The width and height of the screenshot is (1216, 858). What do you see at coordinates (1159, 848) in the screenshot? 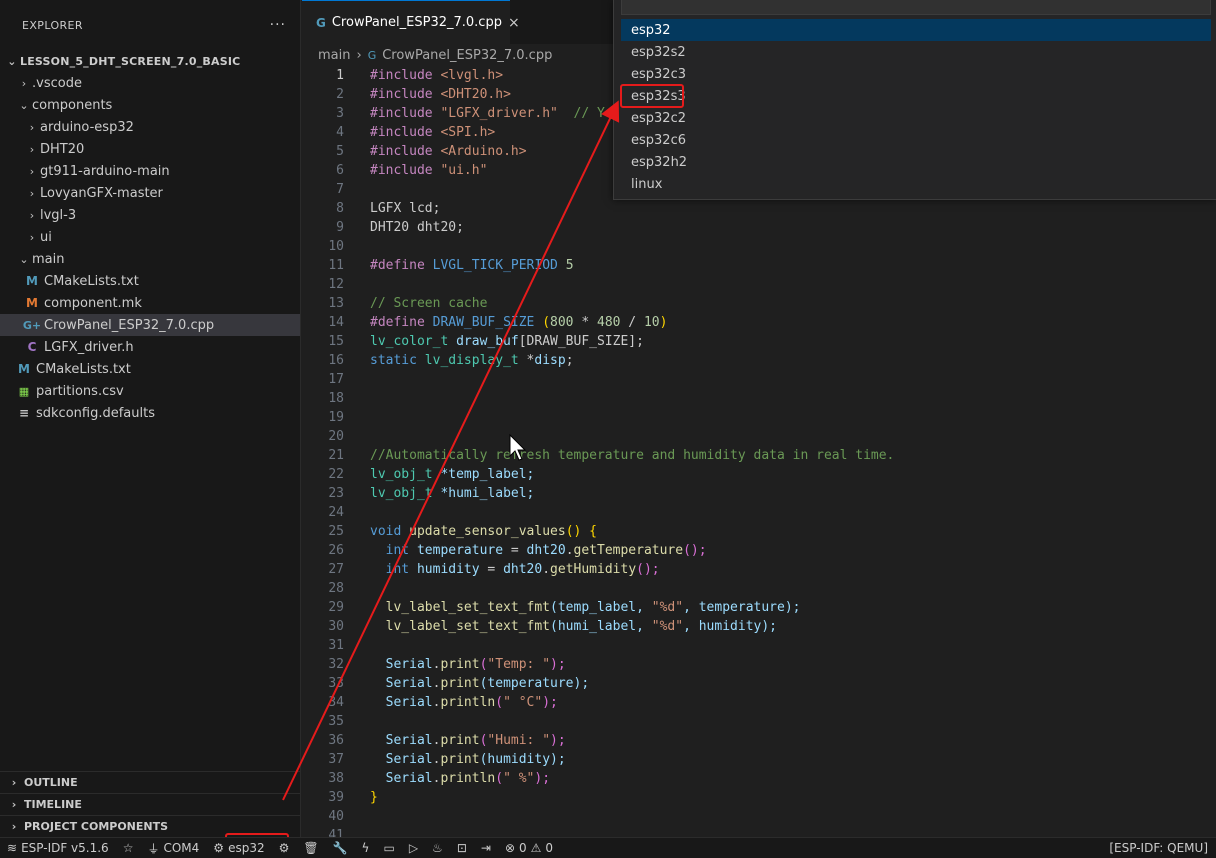
I see `qemu-status-item: [ESP-IDF: QEMU]` at bounding box center [1159, 848].